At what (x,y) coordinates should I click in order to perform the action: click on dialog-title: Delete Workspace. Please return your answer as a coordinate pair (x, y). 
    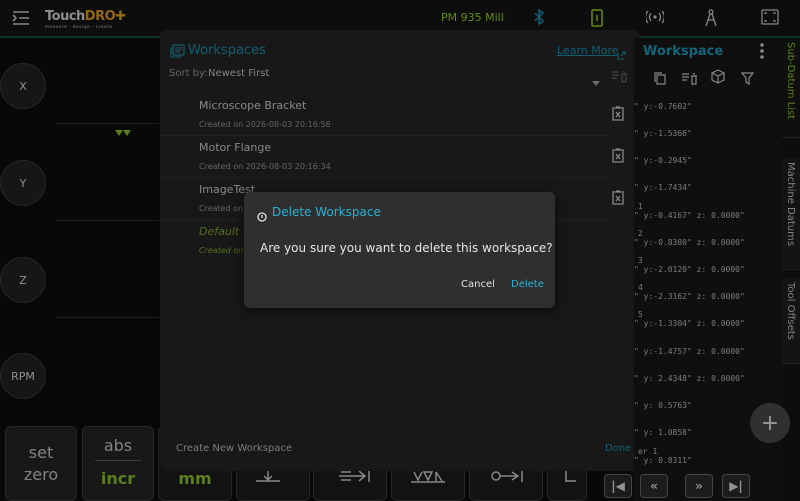
    Looking at the image, I should click on (326, 212).